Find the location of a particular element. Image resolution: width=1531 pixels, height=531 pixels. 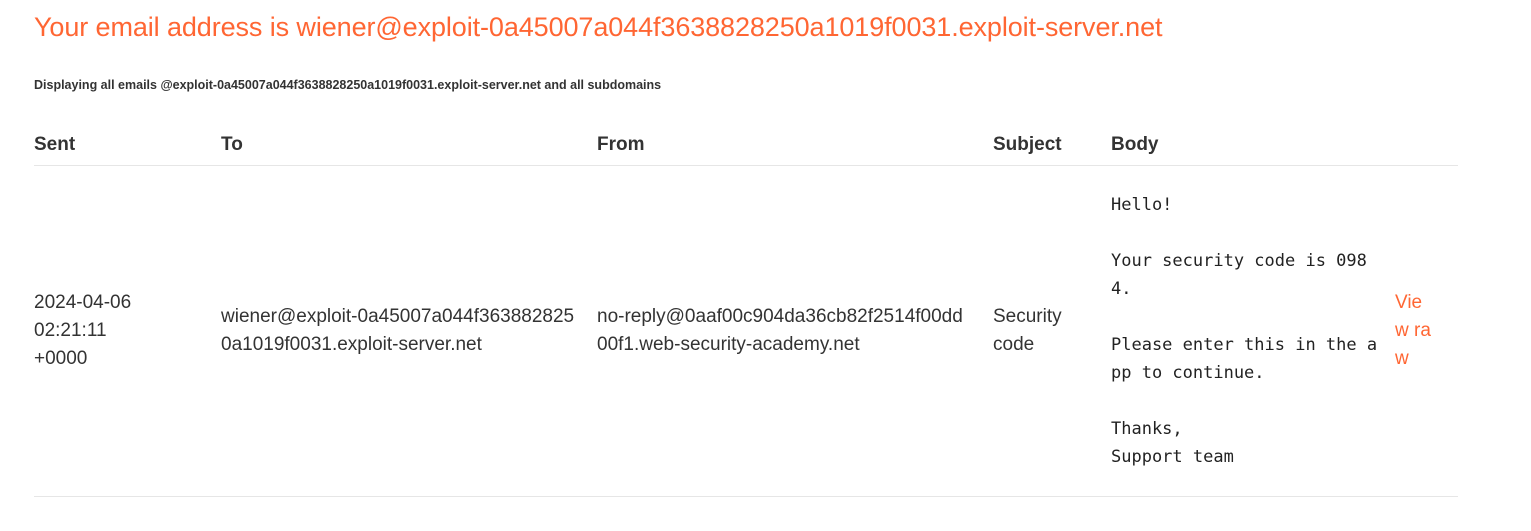

column-header-action is located at coordinates (1426, 145).